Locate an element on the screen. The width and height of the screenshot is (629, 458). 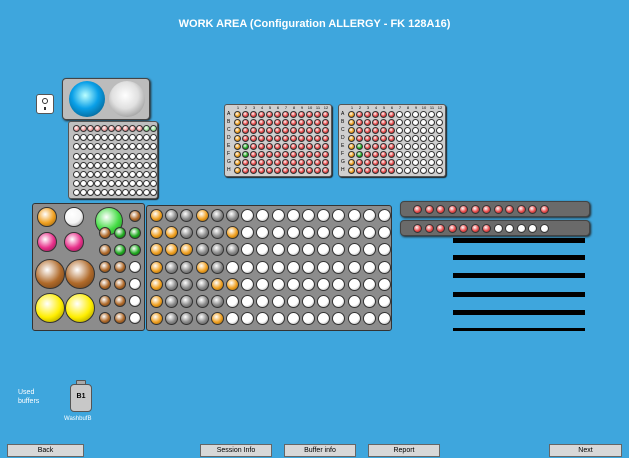
microplate-left: 1 2 3 4 5 6 7 8 9 10 11 12 A B C D E F G H is located at coordinates (278, 140).